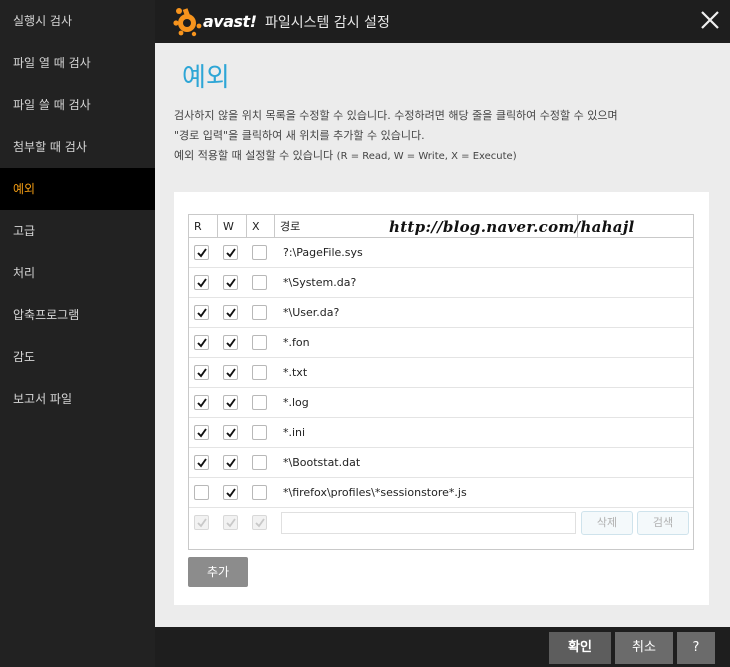 This screenshot has width=730, height=667. I want to click on path-cell: *\User.da?, so click(311, 313).